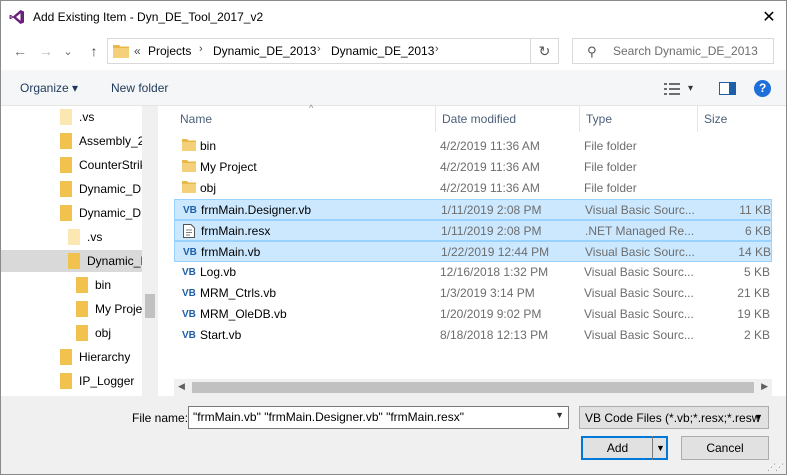 The image size is (787, 475). I want to click on tree-item-my-project: My Proje, so click(108, 309).